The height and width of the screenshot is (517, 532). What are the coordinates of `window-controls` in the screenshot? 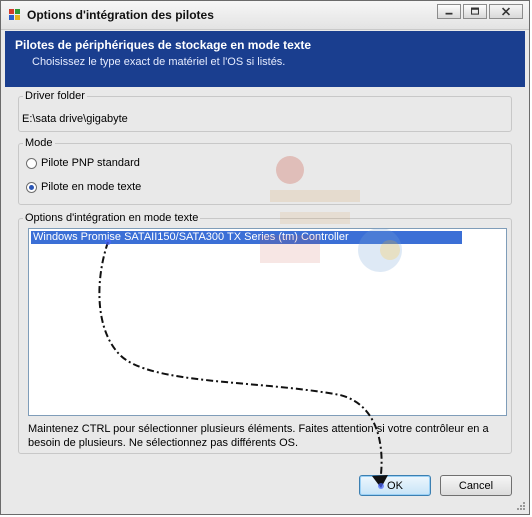 It's located at (479, 11).